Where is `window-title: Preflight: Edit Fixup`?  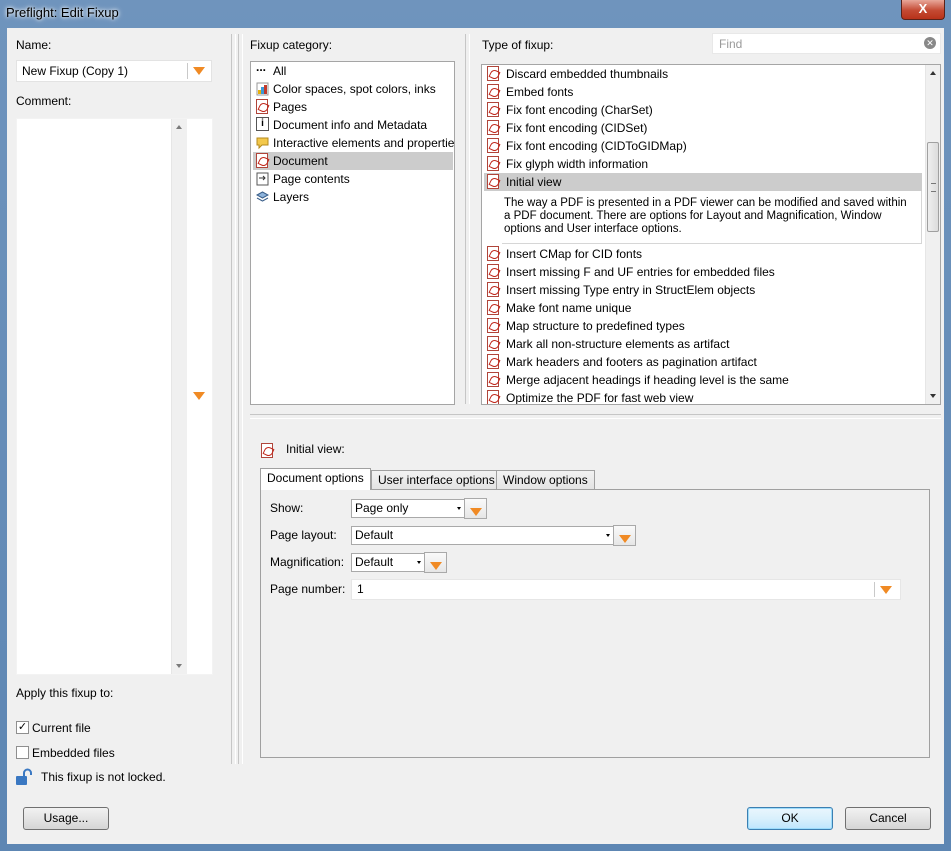
window-title: Preflight: Edit Fixup is located at coordinates (62, 12).